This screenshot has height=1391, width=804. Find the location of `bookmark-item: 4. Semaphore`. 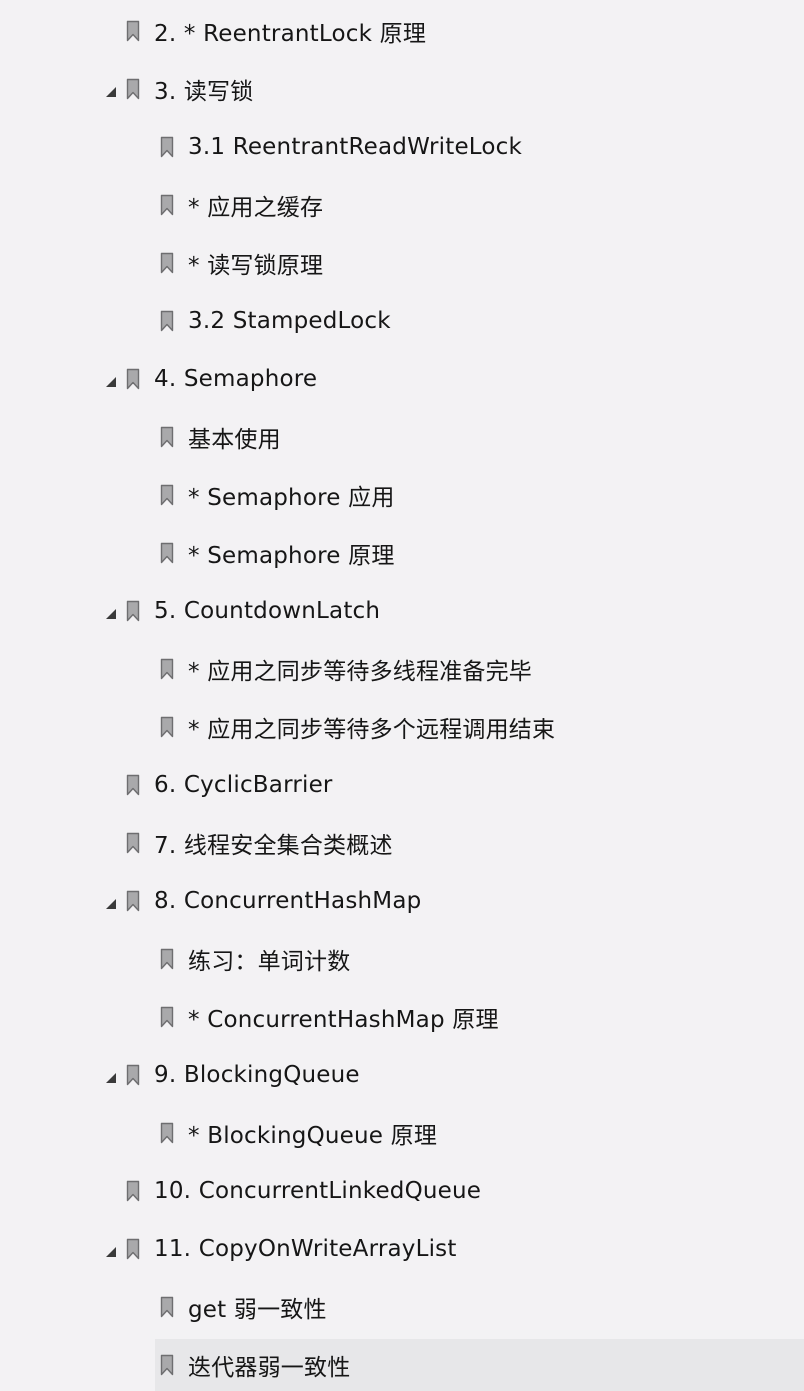

bookmark-item: 4. Semaphore is located at coordinates (455, 379).